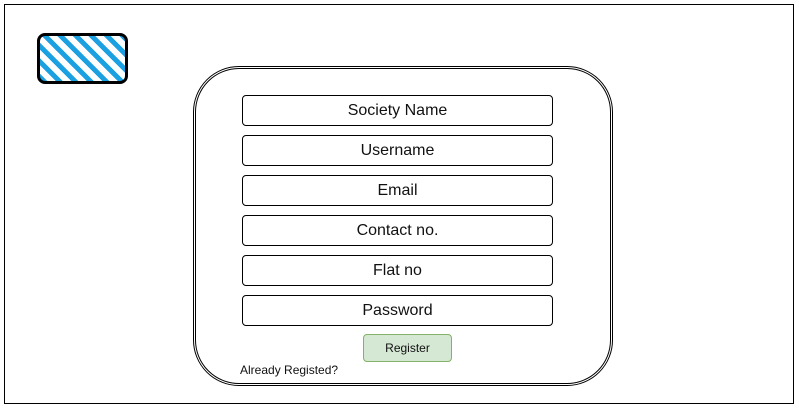  What do you see at coordinates (397, 310) in the screenshot?
I see `password-input: Password` at bounding box center [397, 310].